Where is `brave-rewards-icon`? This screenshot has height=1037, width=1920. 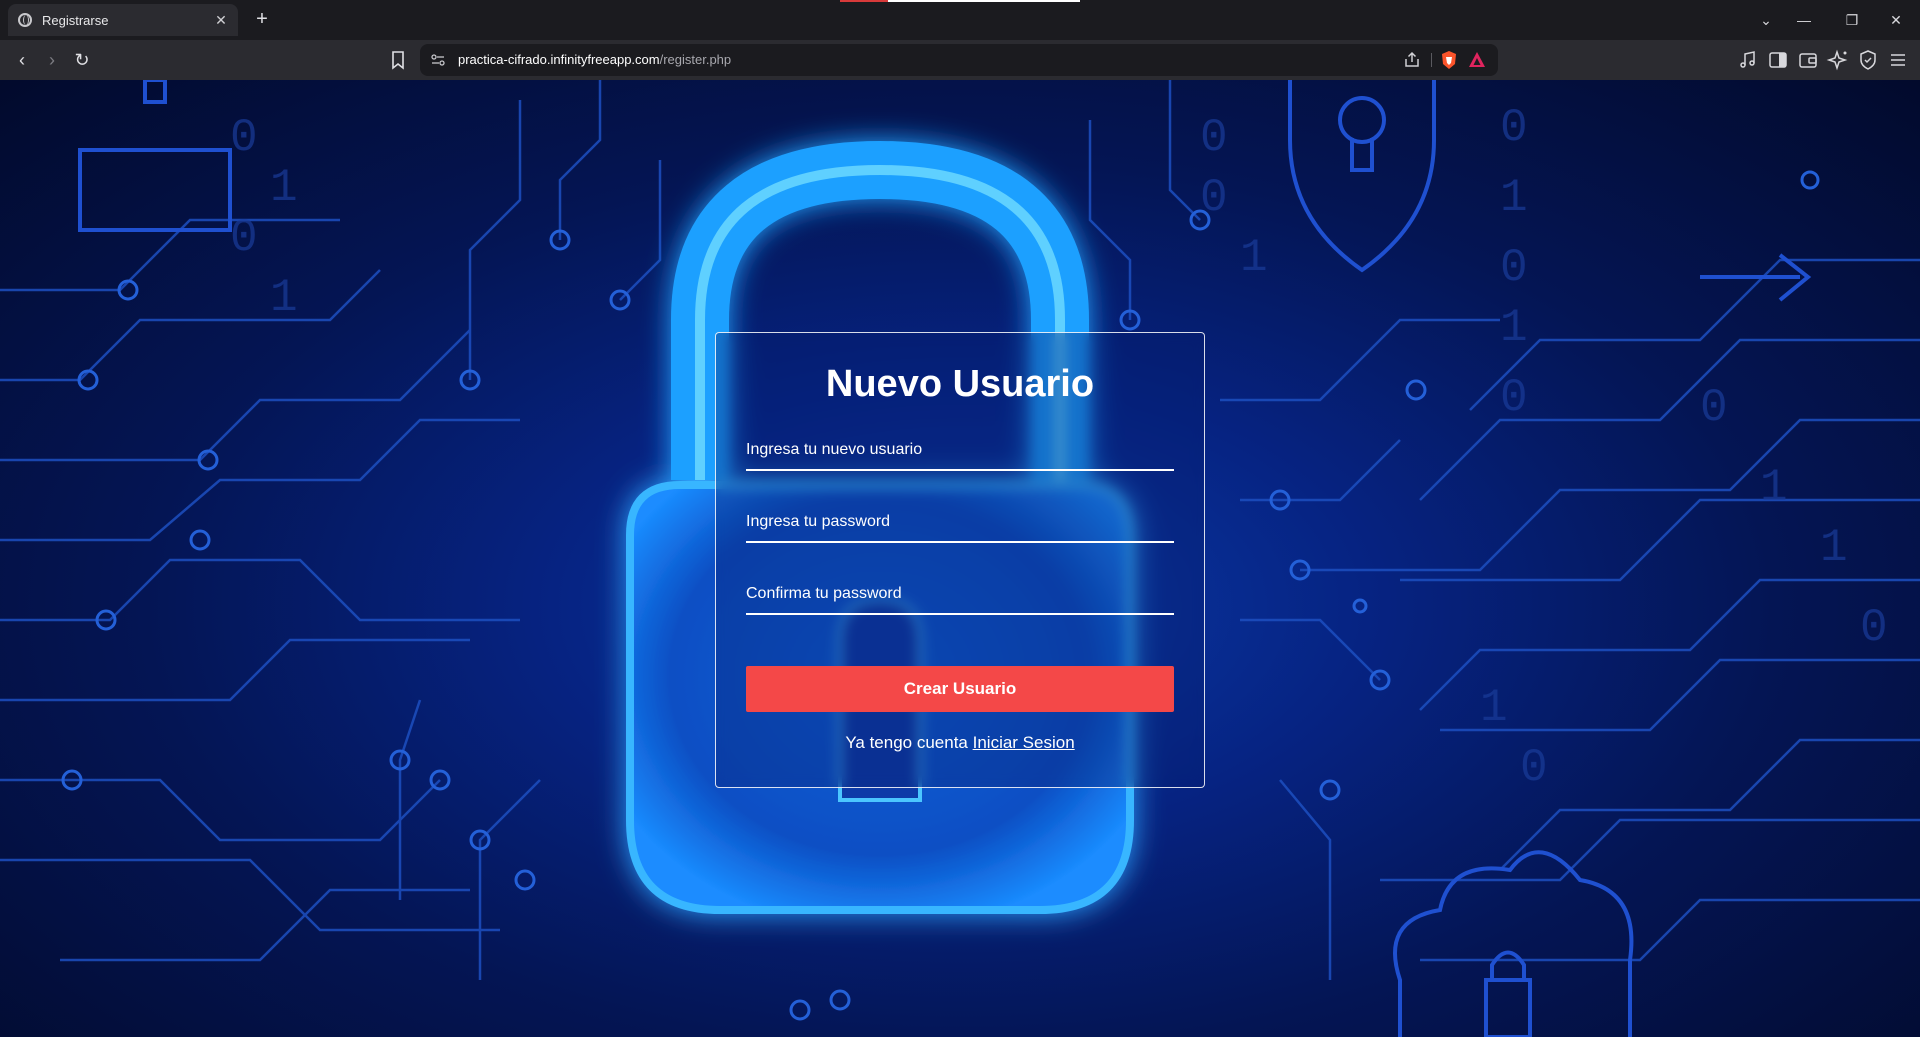
brave-rewards-icon is located at coordinates (1477, 60).